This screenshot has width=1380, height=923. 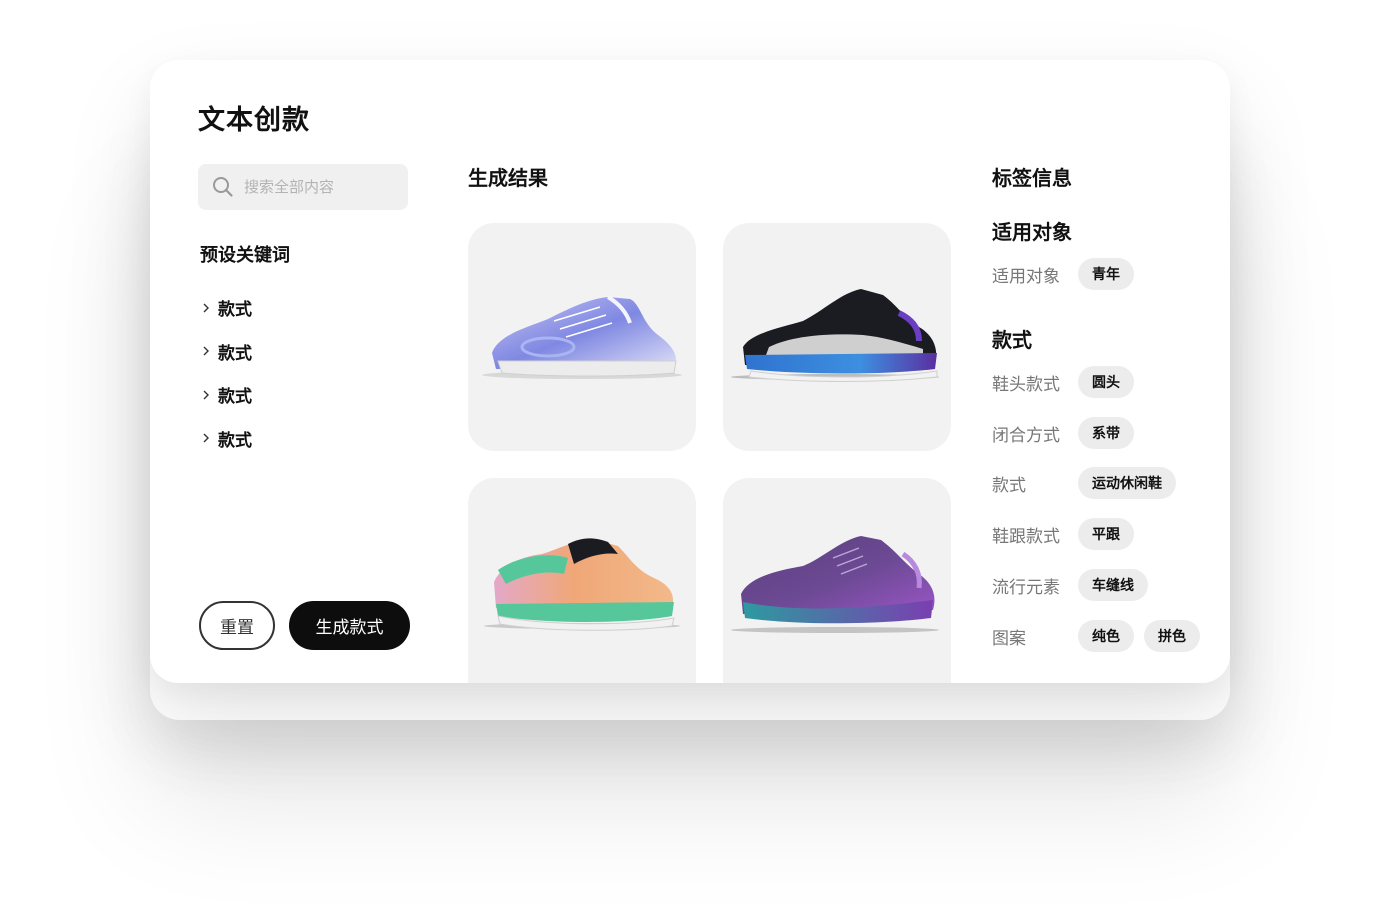 What do you see at coordinates (1068, 433) in the screenshot?
I see `tag-row: 闭合方式 系带` at bounding box center [1068, 433].